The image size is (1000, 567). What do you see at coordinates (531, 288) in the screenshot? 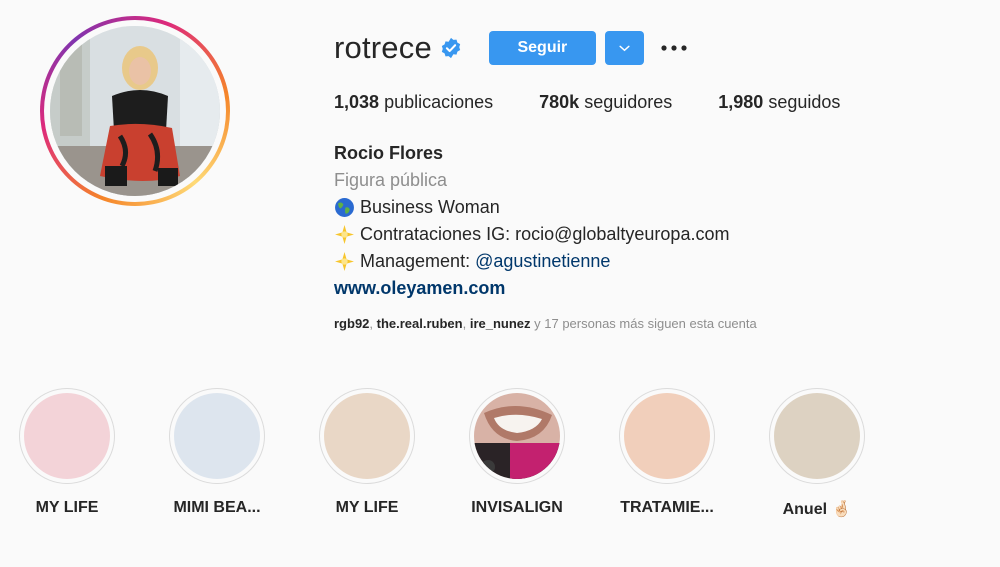
I see `website-link: www.oleyamen.com` at bounding box center [531, 288].